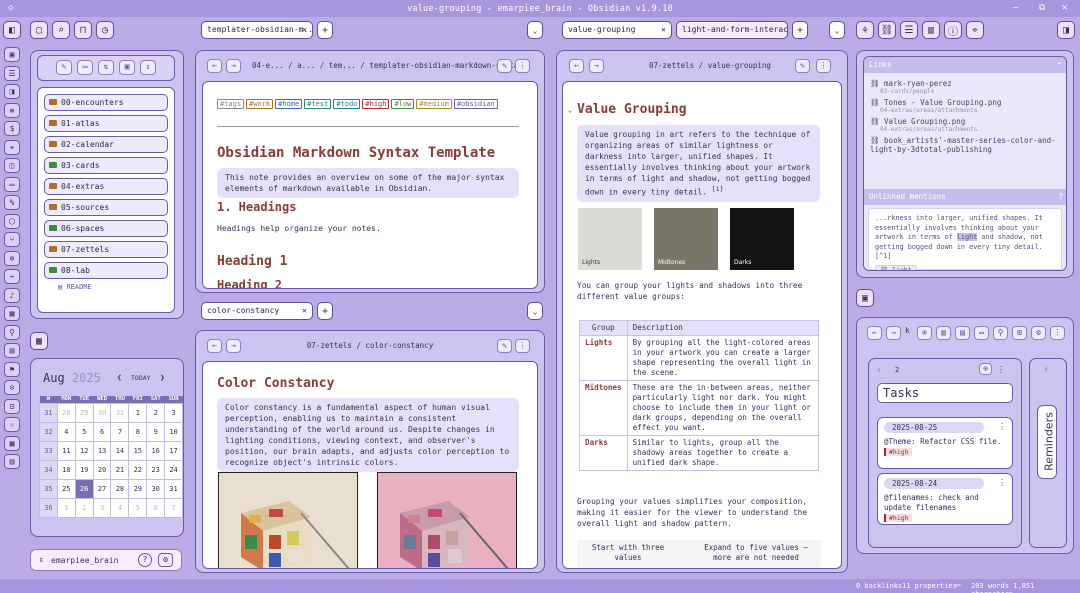  Describe the element at coordinates (879, 370) in the screenshot. I see `lane-collapse-icon: ⇕` at that location.